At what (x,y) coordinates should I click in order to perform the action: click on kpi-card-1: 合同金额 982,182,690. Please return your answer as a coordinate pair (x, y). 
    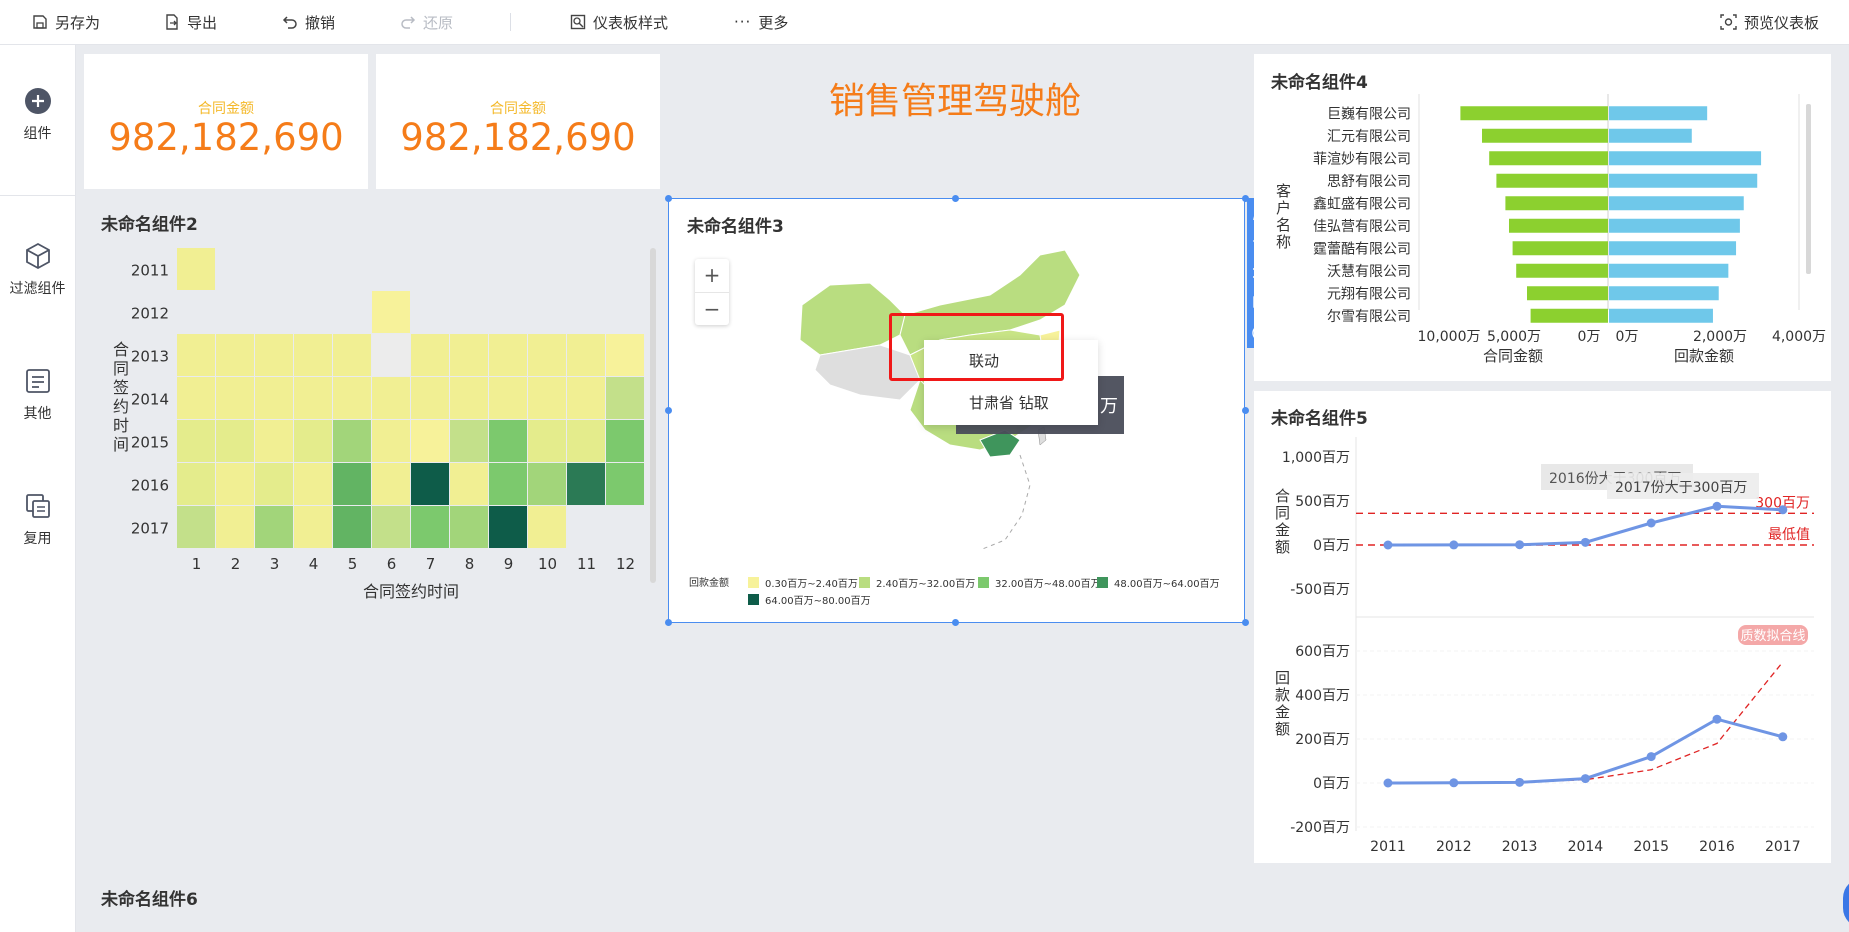
    Looking at the image, I should click on (226, 121).